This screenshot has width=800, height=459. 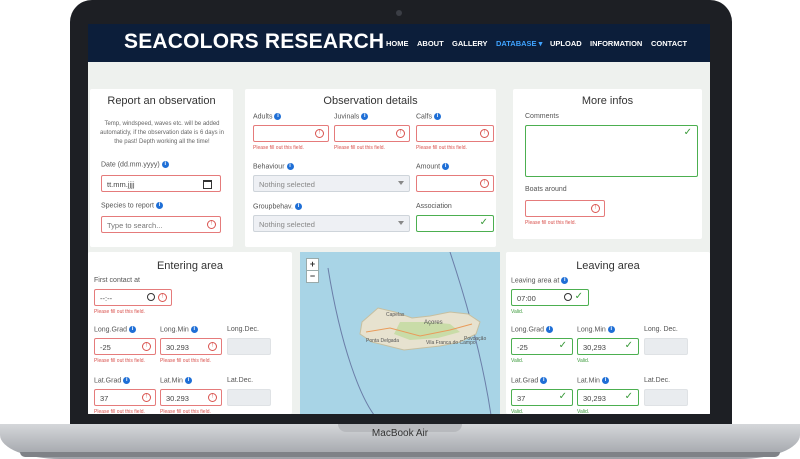 What do you see at coordinates (532, 329) in the screenshot?
I see `leaving-long-grad-label: Long.Grad i` at bounding box center [532, 329].